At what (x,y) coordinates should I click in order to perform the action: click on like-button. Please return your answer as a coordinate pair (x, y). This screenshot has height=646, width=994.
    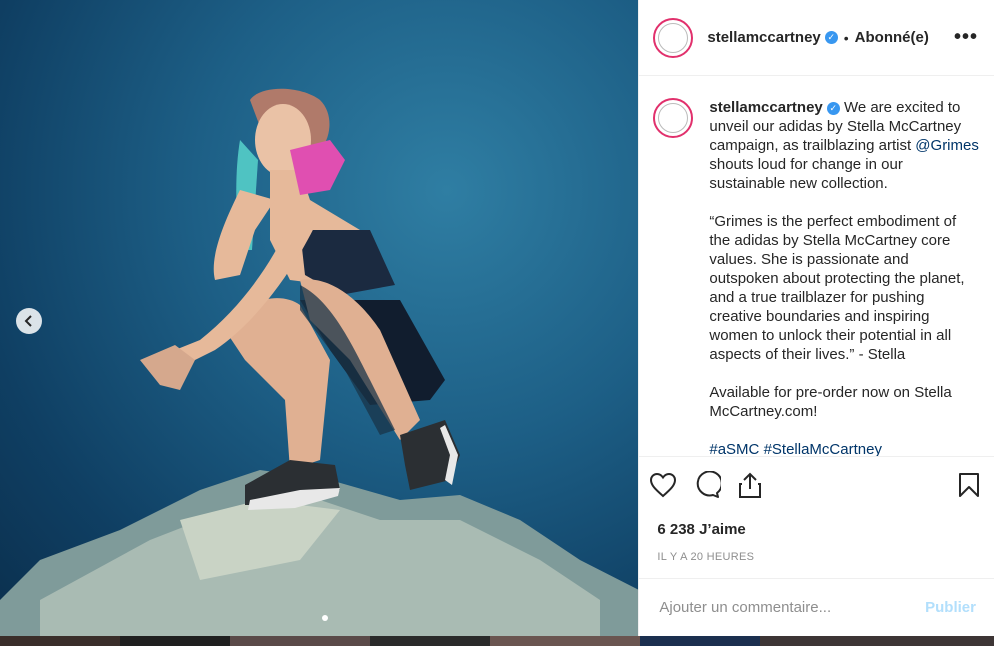
    Looking at the image, I should click on (663, 487).